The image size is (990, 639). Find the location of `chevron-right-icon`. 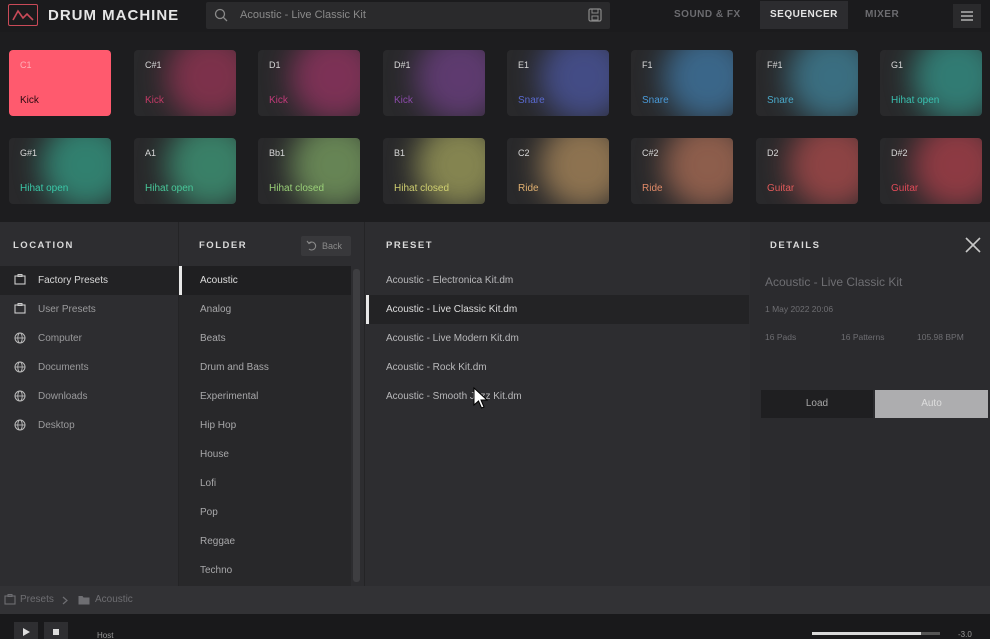

chevron-right-icon is located at coordinates (65, 600).